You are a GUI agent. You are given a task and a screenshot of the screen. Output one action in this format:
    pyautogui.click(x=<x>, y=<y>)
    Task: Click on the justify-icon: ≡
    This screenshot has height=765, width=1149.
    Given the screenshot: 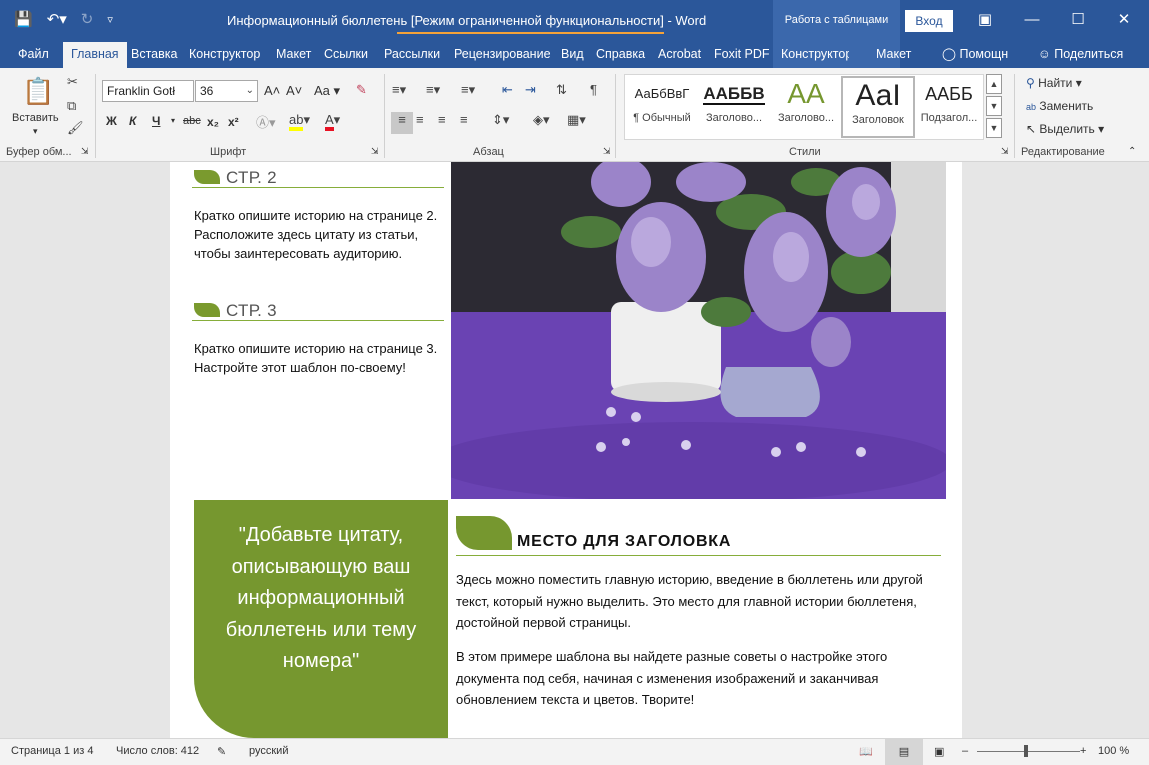 What is the action you would take?
    pyautogui.click(x=464, y=119)
    